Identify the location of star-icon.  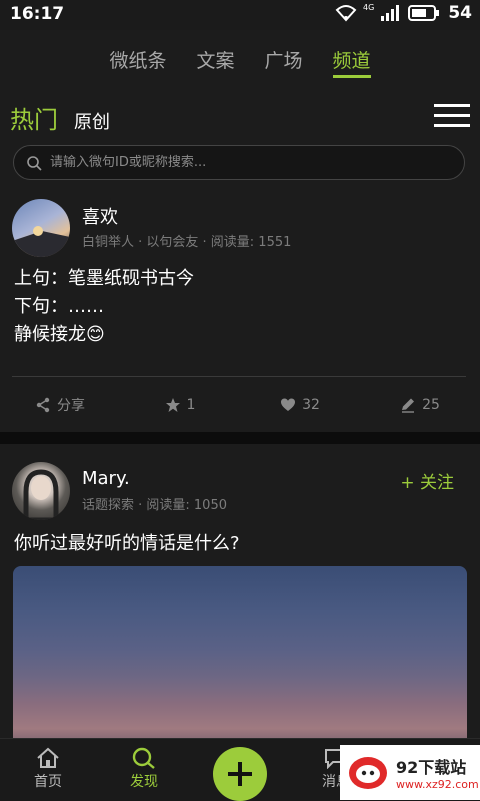
(172, 405).